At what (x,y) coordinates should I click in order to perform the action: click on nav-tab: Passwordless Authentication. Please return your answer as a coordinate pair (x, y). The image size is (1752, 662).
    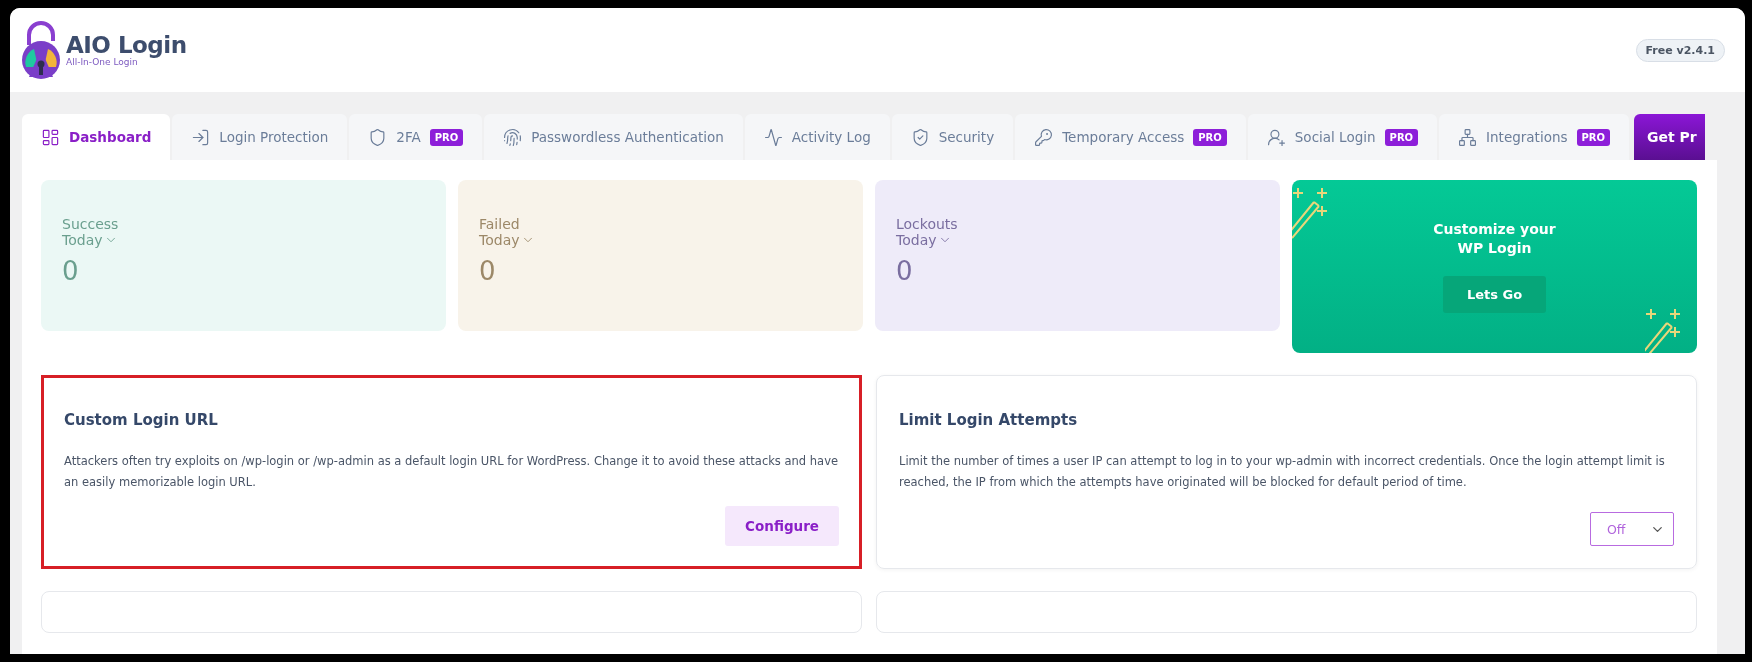
    Looking at the image, I should click on (613, 137).